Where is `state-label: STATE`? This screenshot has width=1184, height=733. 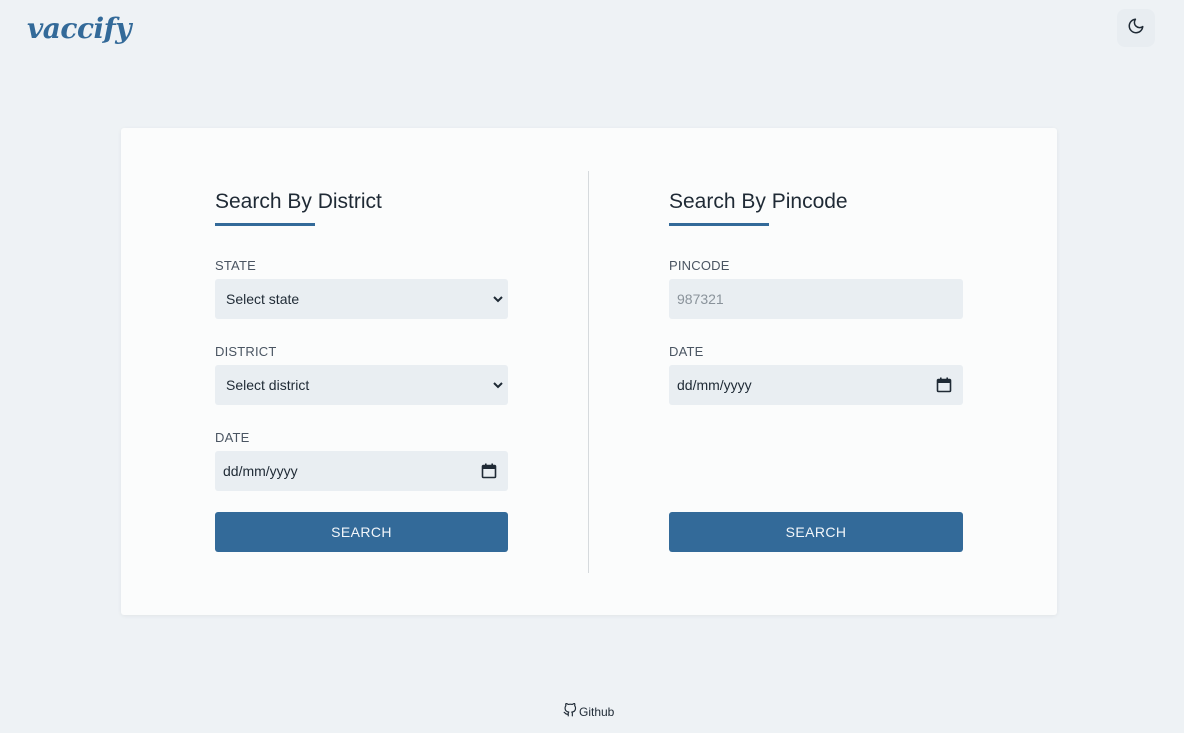 state-label: STATE is located at coordinates (235, 265).